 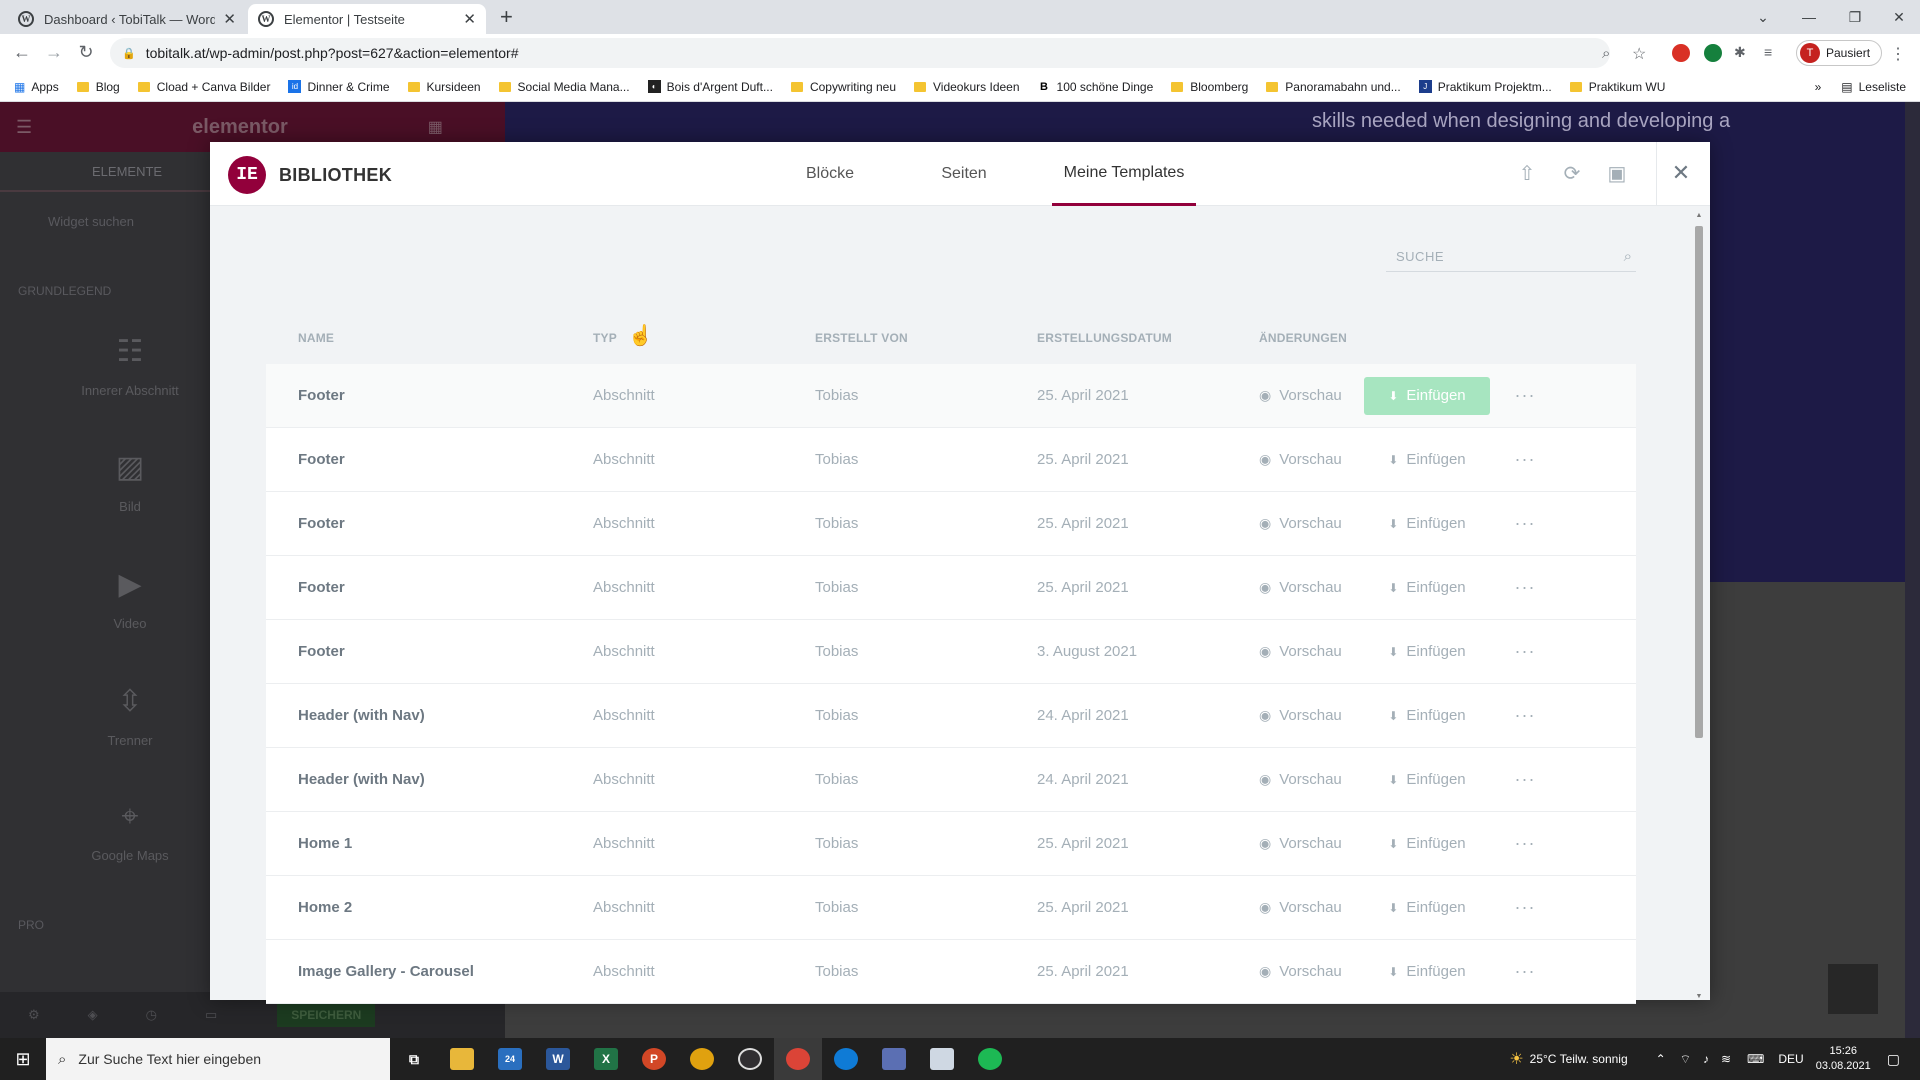 I want to click on obs-icon, so click(x=750, y=1059).